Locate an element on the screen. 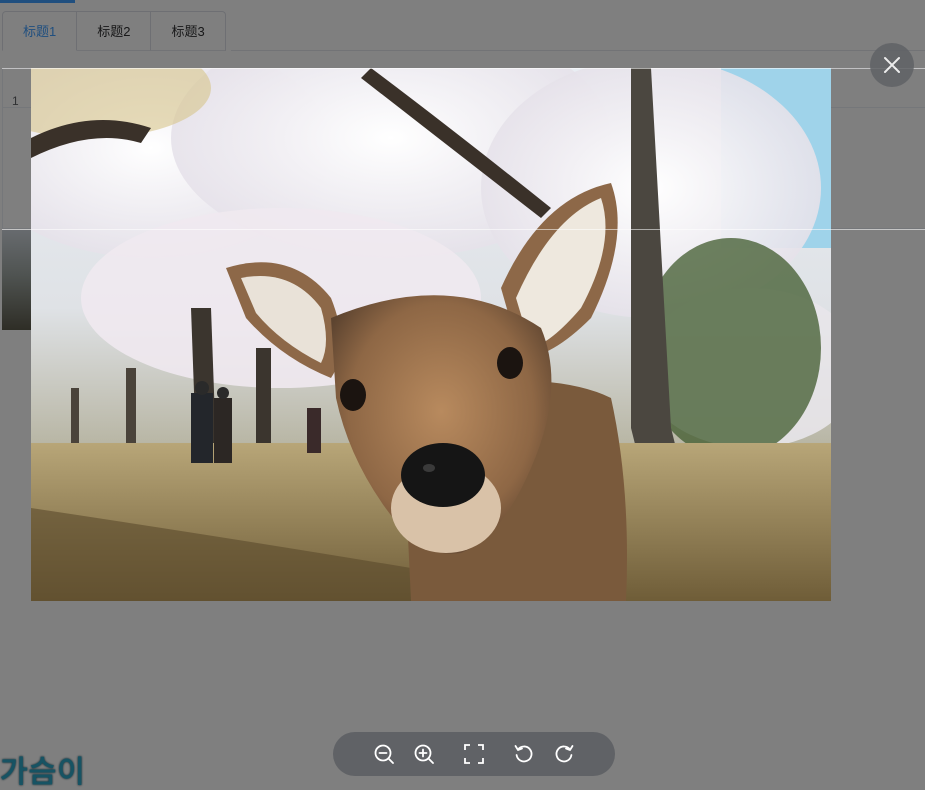 The height and width of the screenshot is (790, 925). zoom-in-button is located at coordinates (424, 754).